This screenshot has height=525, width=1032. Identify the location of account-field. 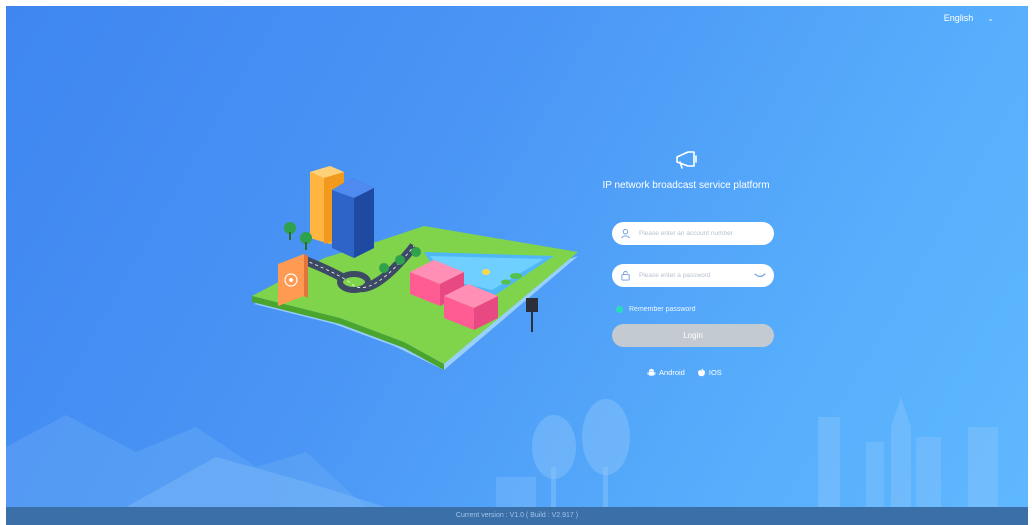
(693, 233).